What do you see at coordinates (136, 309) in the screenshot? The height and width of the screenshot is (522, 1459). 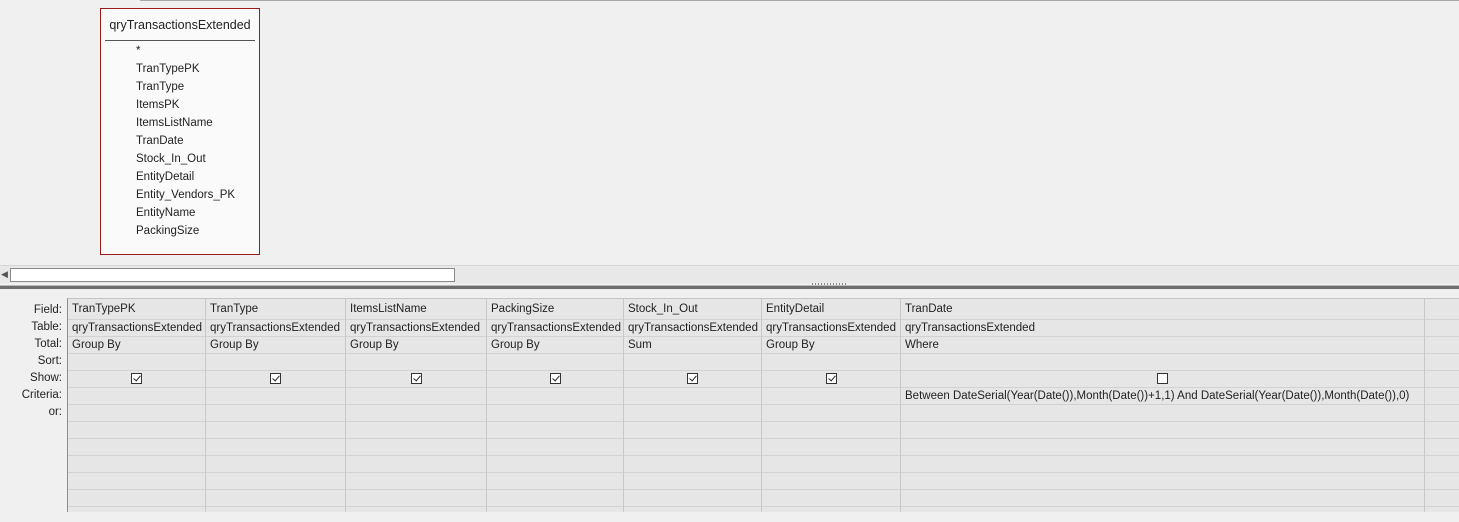 I see `field-cell: TranTypePK` at bounding box center [136, 309].